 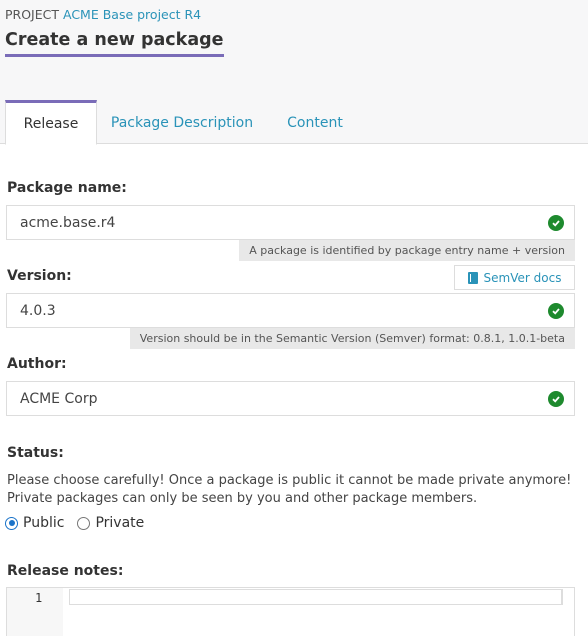 I want to click on editor-gutter: 1, so click(x=35, y=612).